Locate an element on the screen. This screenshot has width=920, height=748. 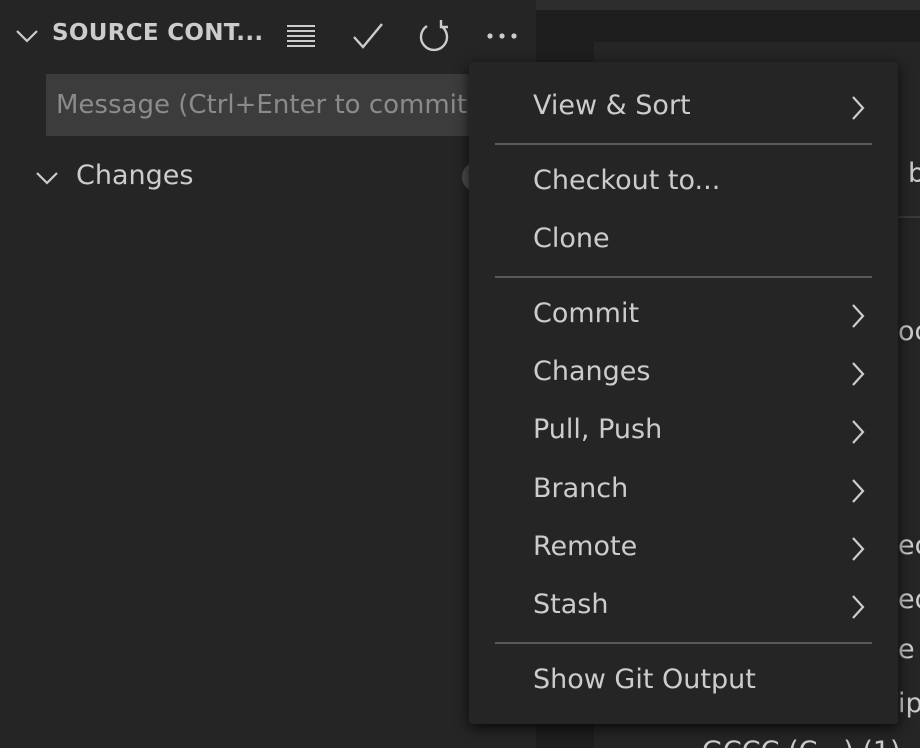
menu-item-commit: Commit is located at coordinates (683, 316).